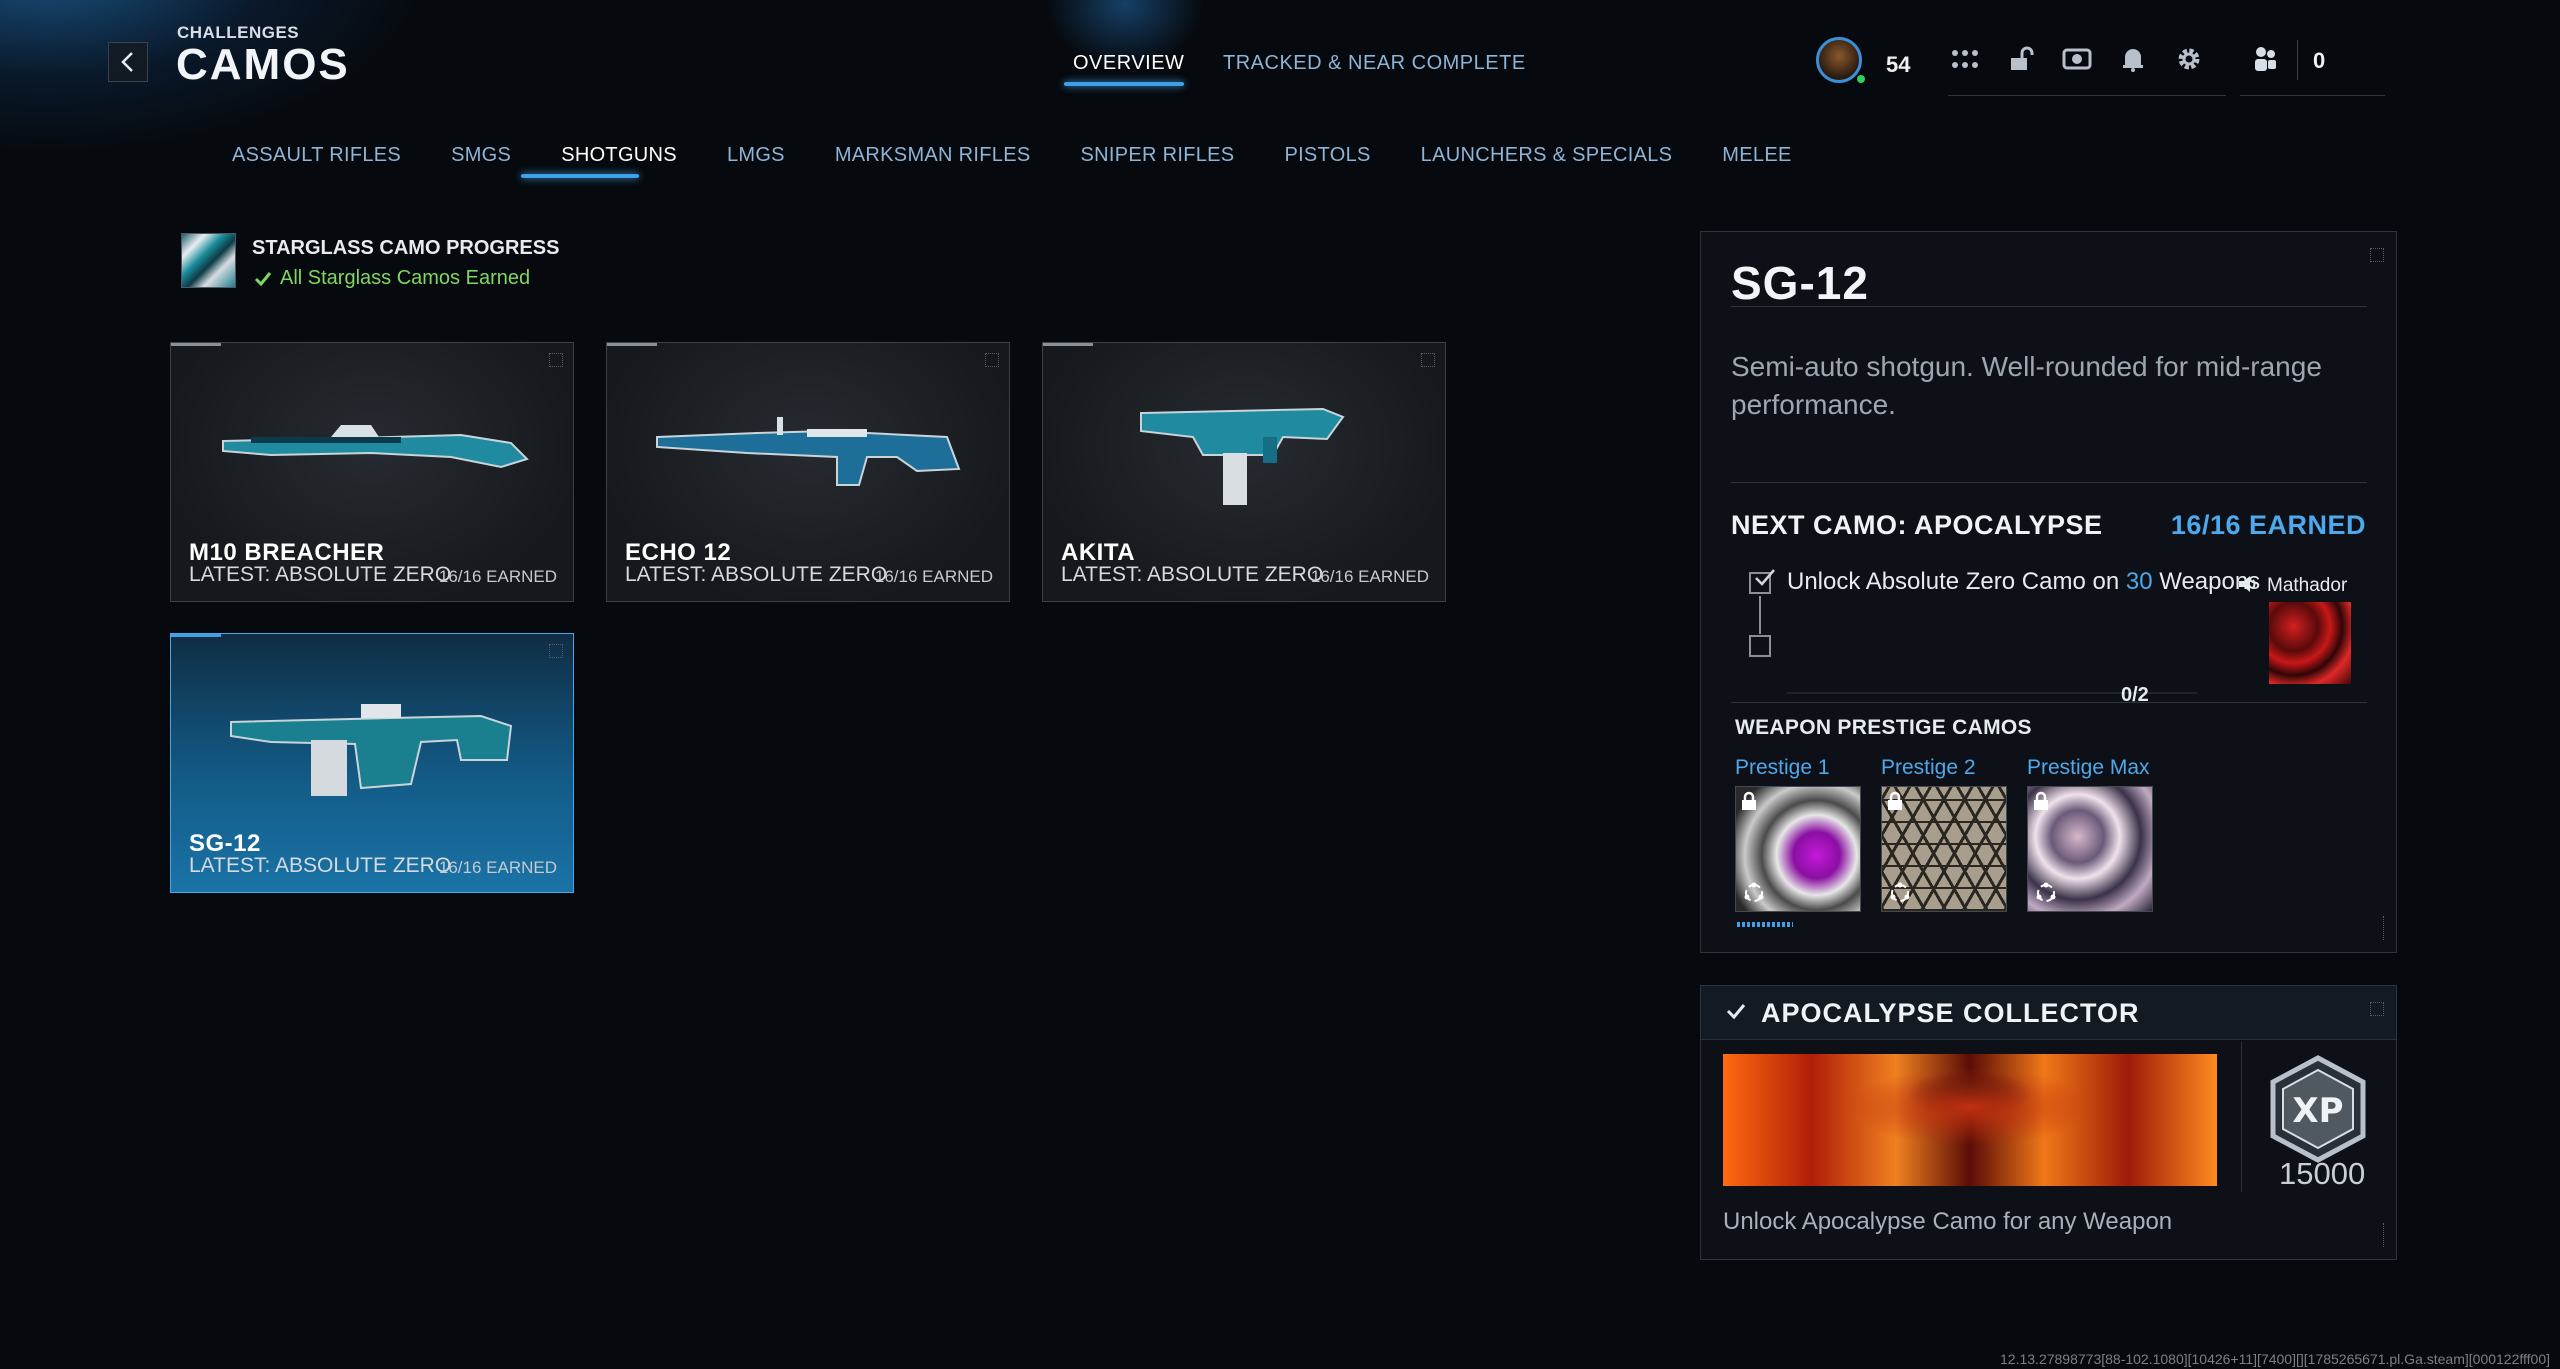  What do you see at coordinates (2139, 581) in the screenshot?
I see `task-count: 30` at bounding box center [2139, 581].